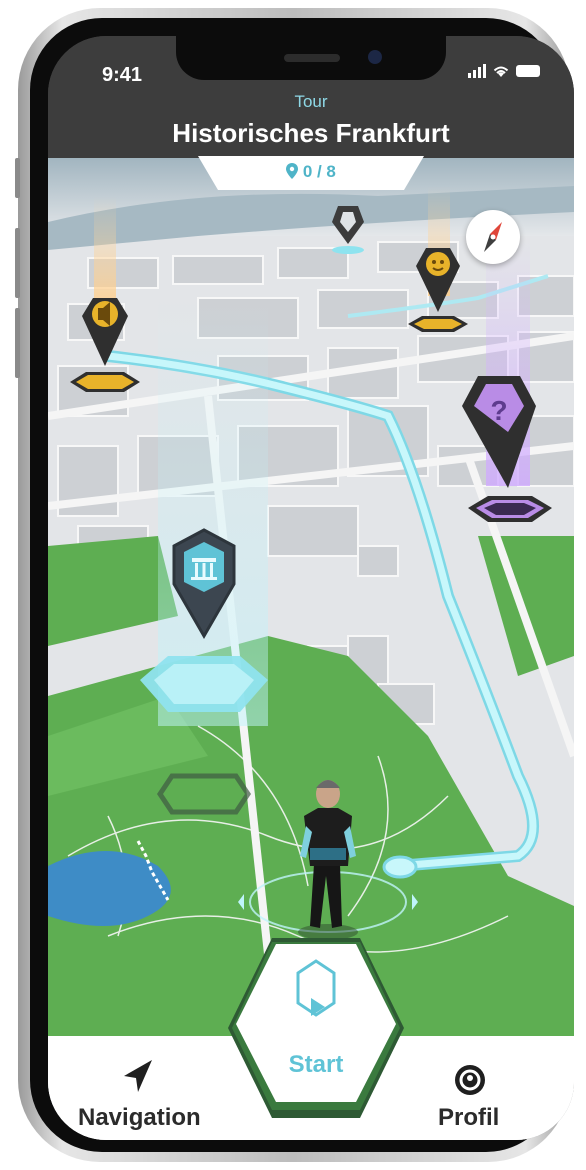 This screenshot has width=586, height=1170. What do you see at coordinates (434, 262) in the screenshot?
I see `mask-icon` at bounding box center [434, 262].